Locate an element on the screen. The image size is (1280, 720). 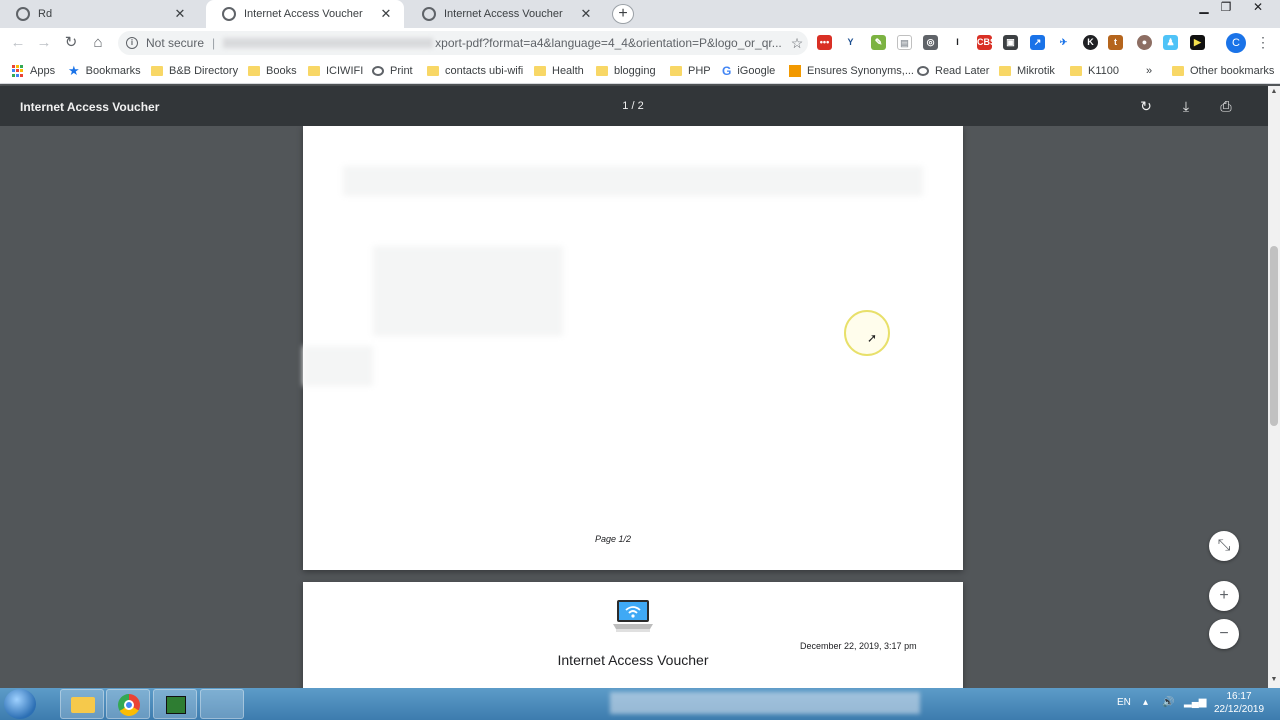
bookmark-contacts-ubi-wifi: contacts ubi-wifi is located at coordinates (475, 71).